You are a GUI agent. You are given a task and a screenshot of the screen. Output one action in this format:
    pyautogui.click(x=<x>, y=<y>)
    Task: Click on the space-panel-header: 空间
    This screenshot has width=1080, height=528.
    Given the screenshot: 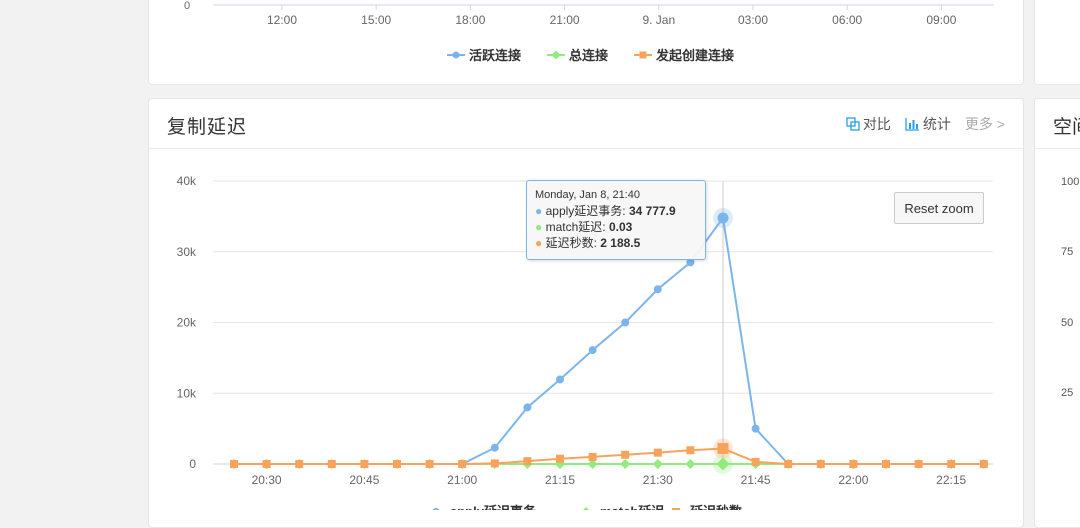 What is the action you would take?
    pyautogui.click(x=1057, y=124)
    